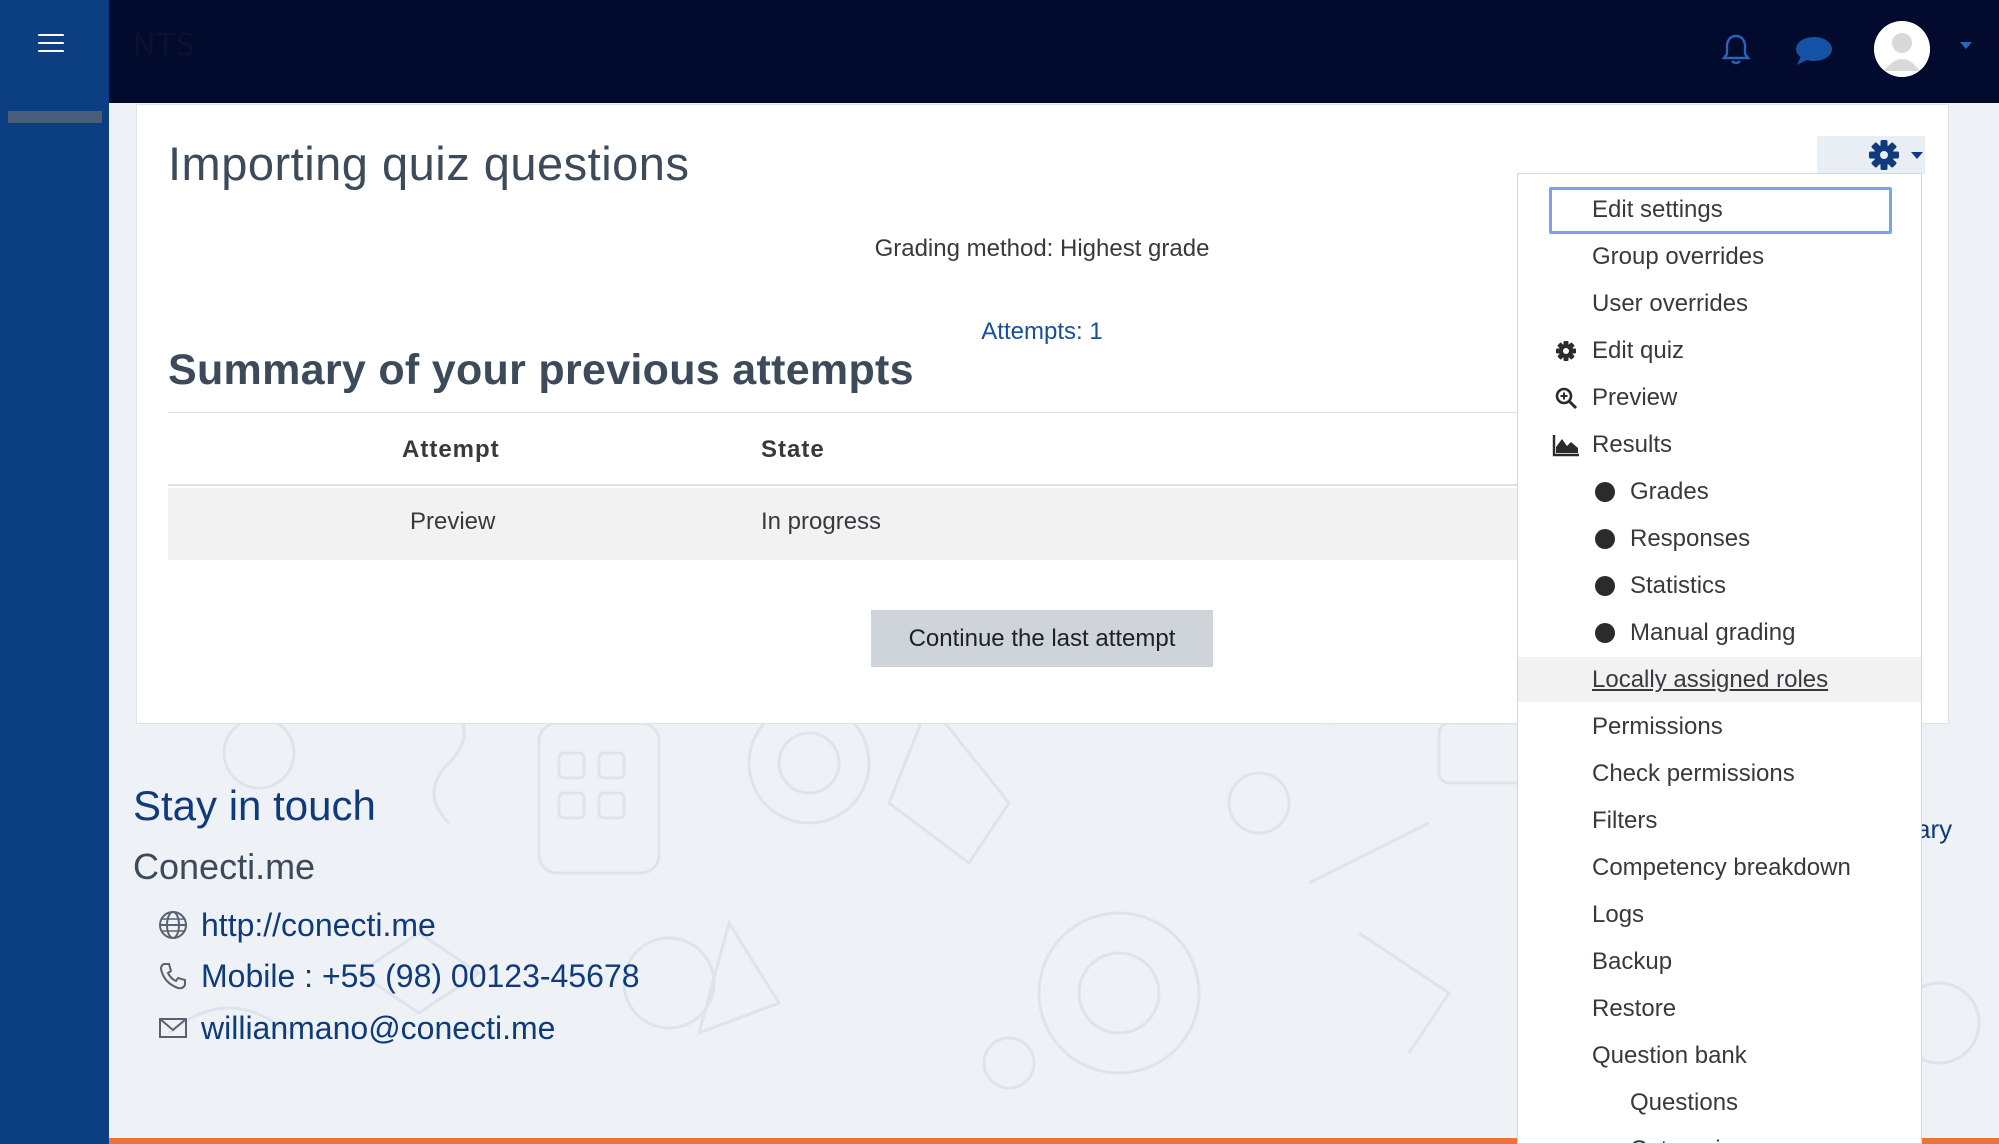 This screenshot has width=1999, height=1144. I want to click on menu-item-questions: Questions, so click(1719, 1102).